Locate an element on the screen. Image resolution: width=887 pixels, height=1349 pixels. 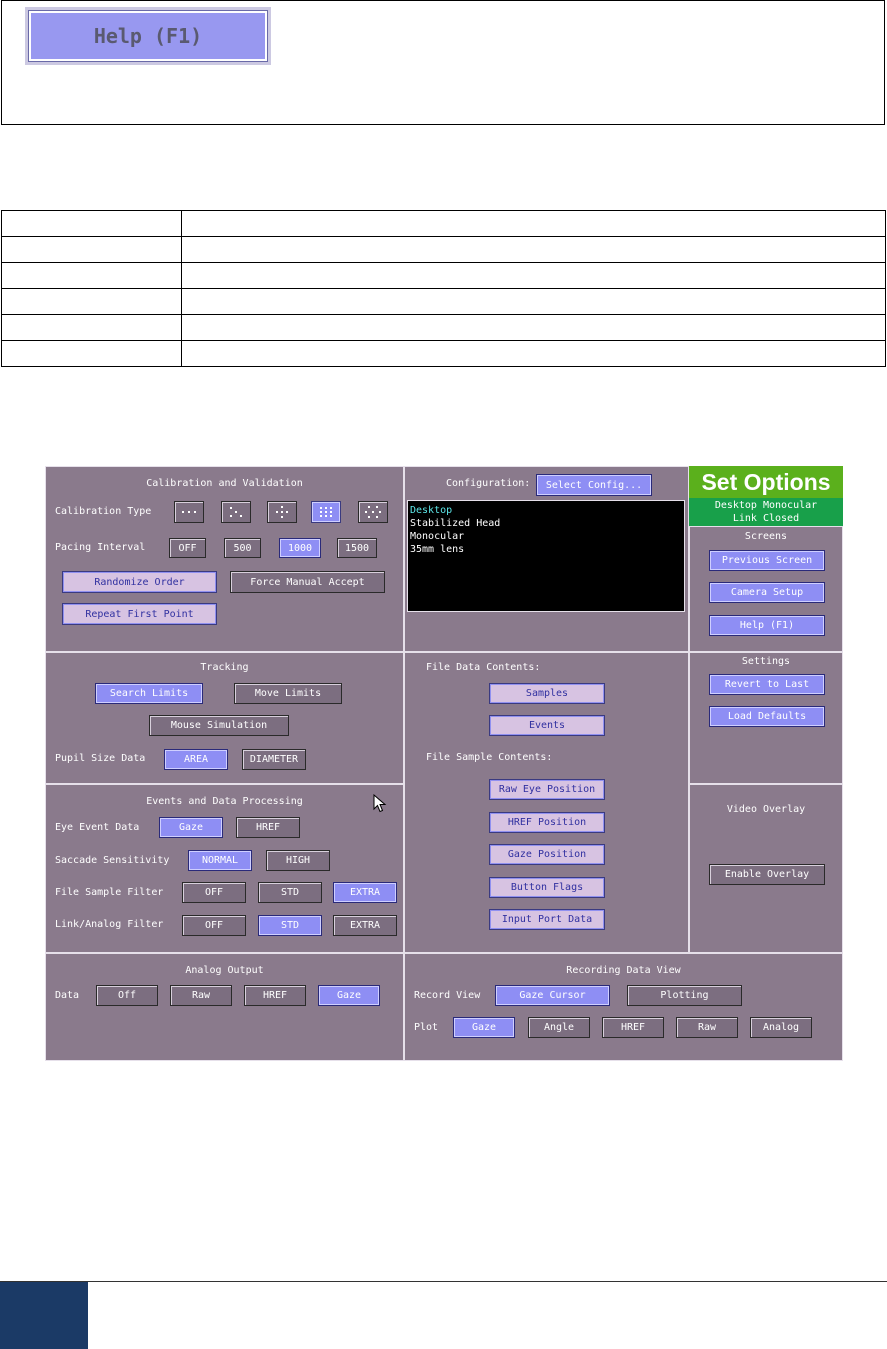
tracking-title: Tracking is located at coordinates (224, 667).